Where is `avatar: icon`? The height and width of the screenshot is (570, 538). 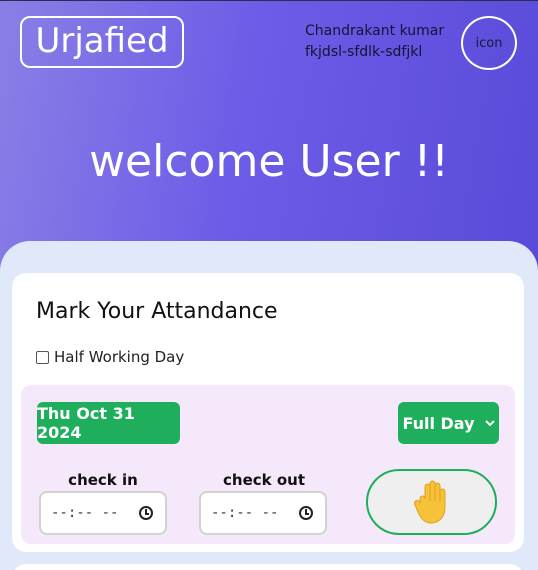 avatar: icon is located at coordinates (489, 43).